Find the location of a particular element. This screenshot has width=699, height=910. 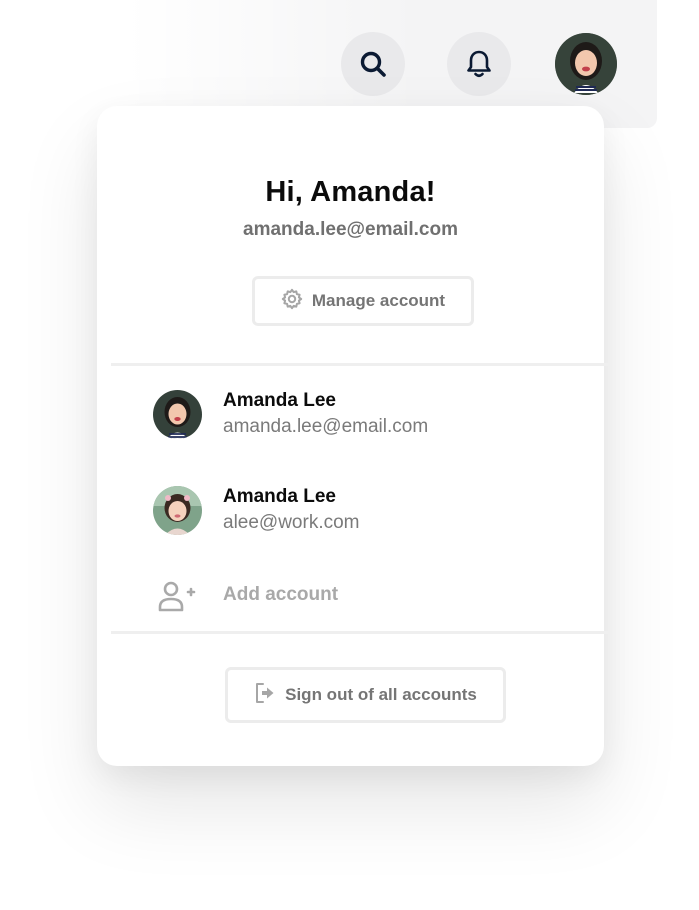

account-item-2: Amanda Lee alee@work.com is located at coordinates (363, 514).